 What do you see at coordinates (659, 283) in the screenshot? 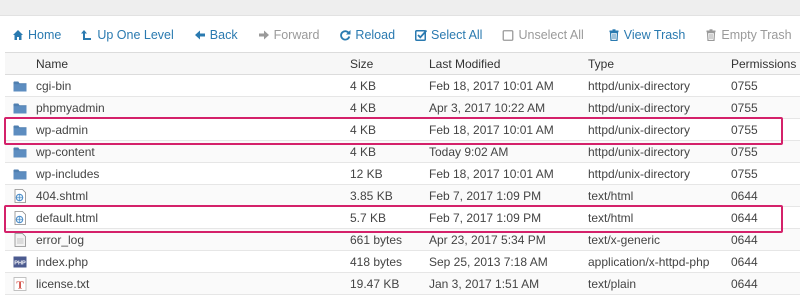
I see `file-type: text/plain` at bounding box center [659, 283].